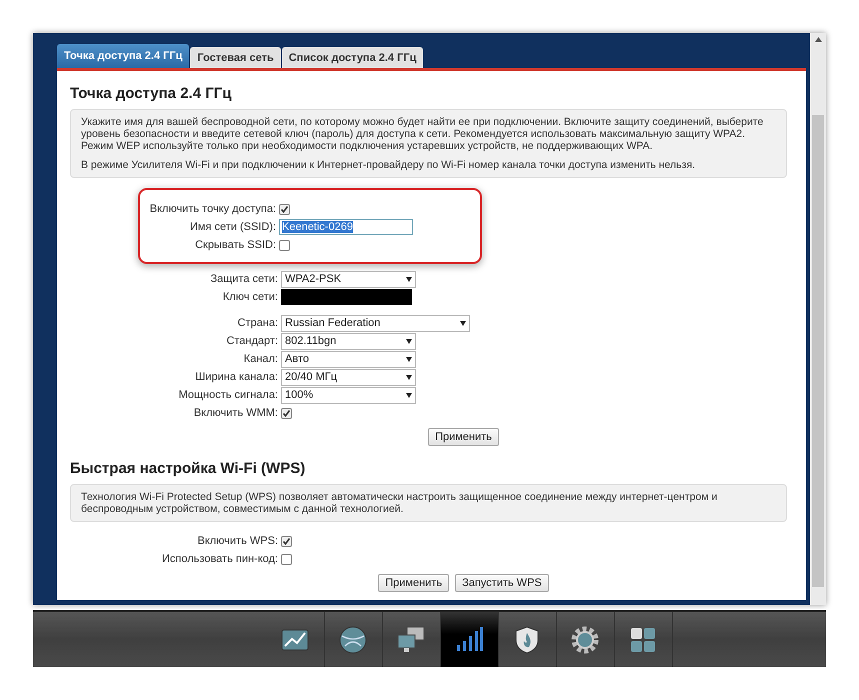  I want to click on field-label: Включить WPS:, so click(237, 541).